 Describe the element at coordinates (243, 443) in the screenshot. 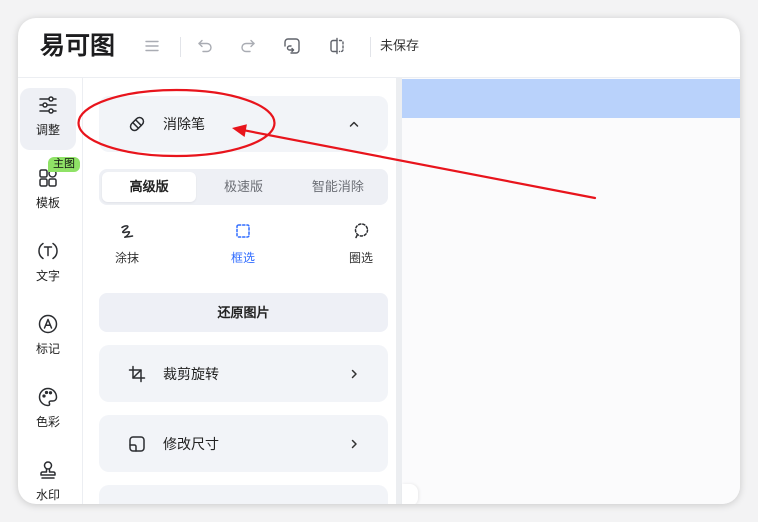

I see `section-resize: 修改尺寸` at that location.